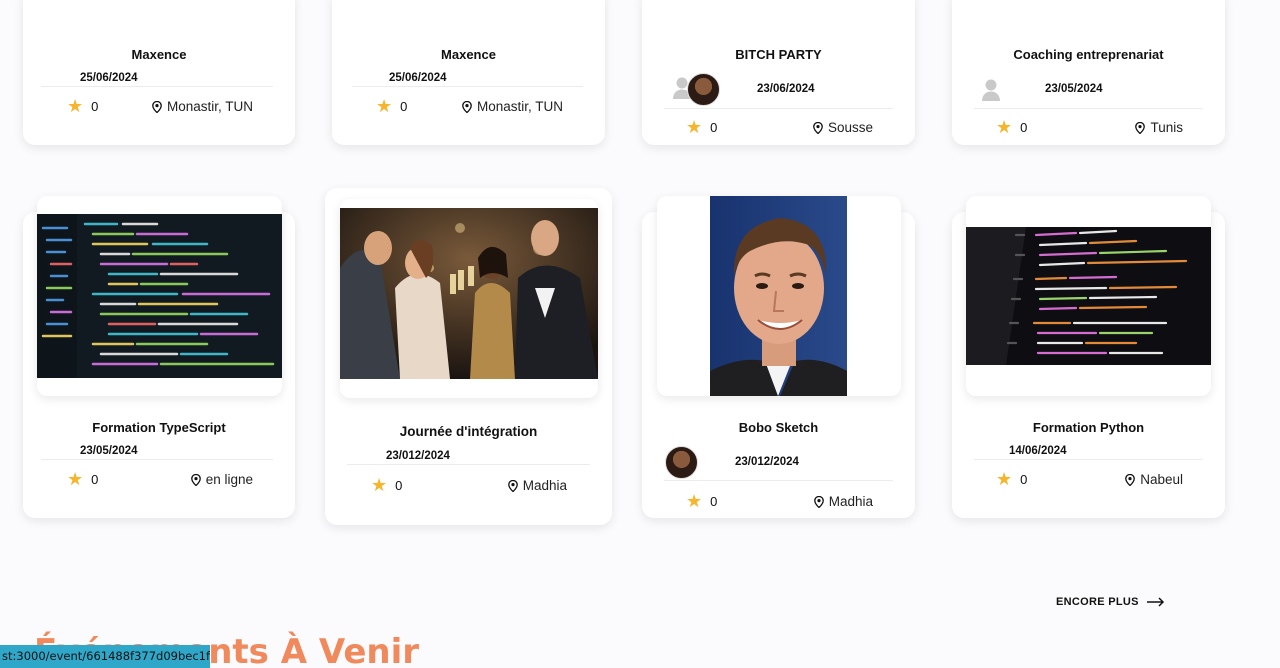 This screenshot has width=1280, height=668. What do you see at coordinates (229, 479) in the screenshot?
I see `location-text: en ligne` at bounding box center [229, 479].